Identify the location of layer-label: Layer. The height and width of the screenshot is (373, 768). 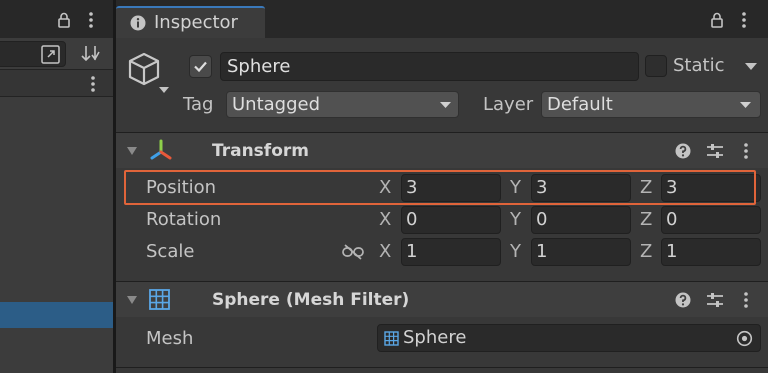
(508, 104).